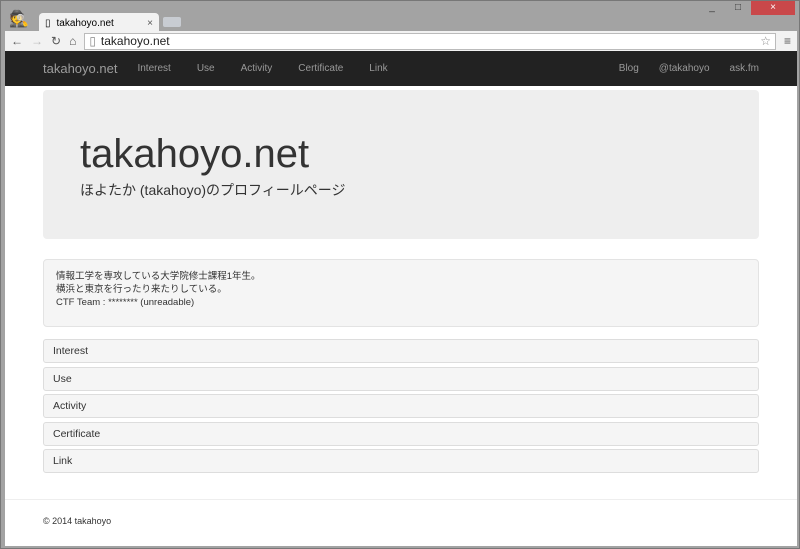 This screenshot has height=549, width=800. What do you see at coordinates (37, 41) in the screenshot?
I see `forward-icon: →` at bounding box center [37, 41].